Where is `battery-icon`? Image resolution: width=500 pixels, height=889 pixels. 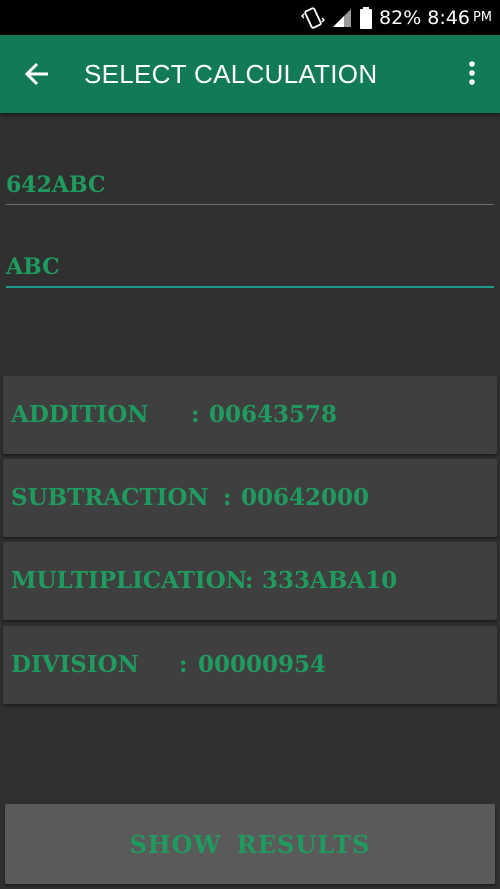 battery-icon is located at coordinates (366, 17).